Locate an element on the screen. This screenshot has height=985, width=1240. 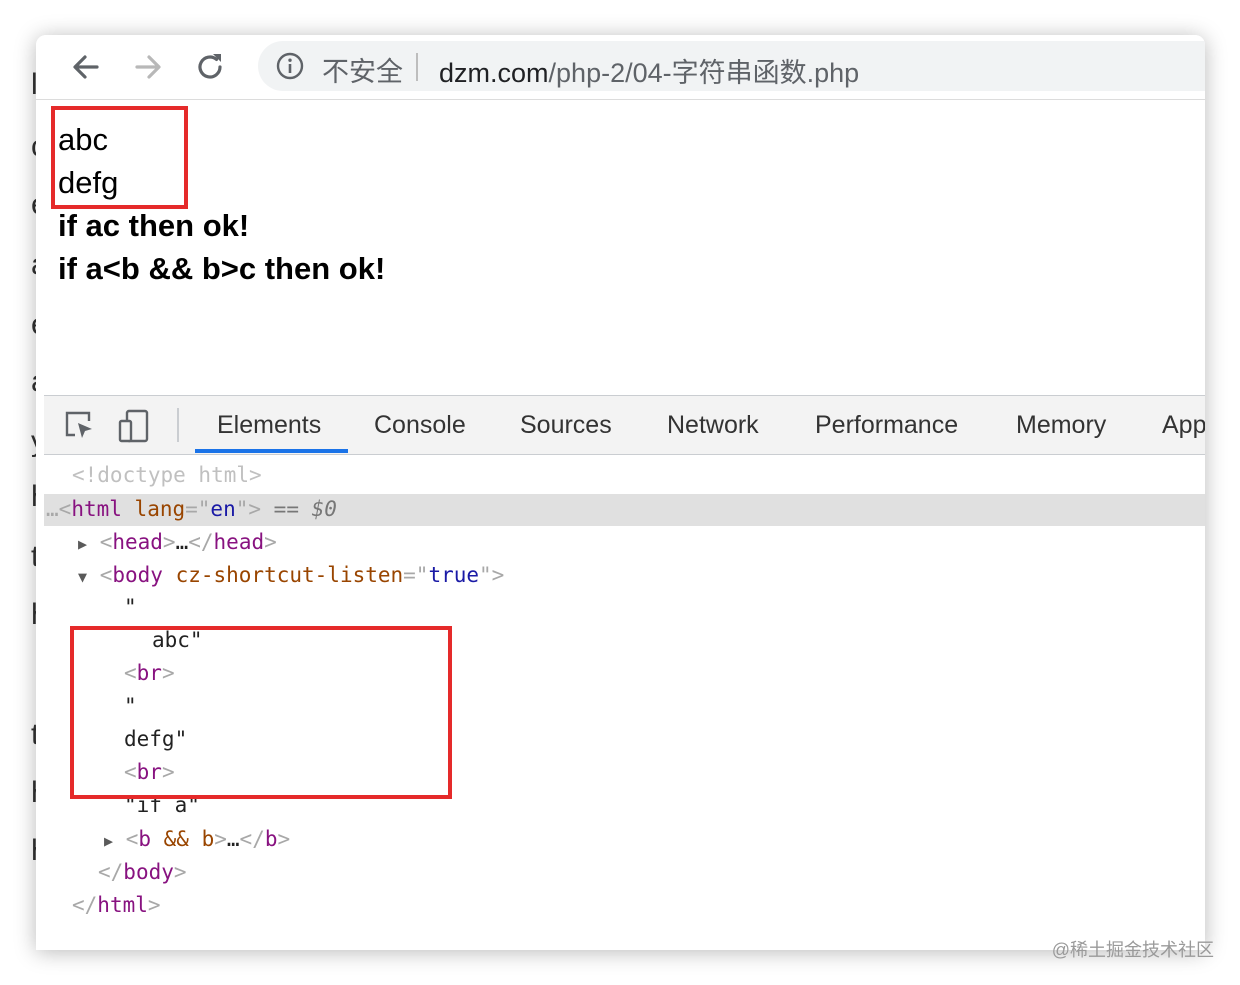
tab-application: App is located at coordinates (1183, 425).